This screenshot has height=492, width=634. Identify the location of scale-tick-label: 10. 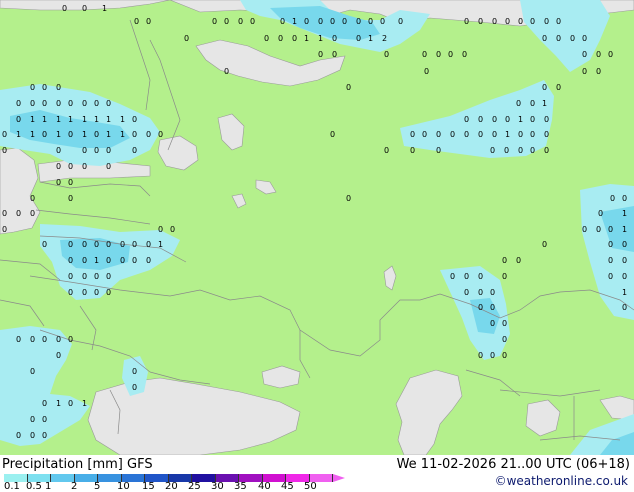
(123, 486).